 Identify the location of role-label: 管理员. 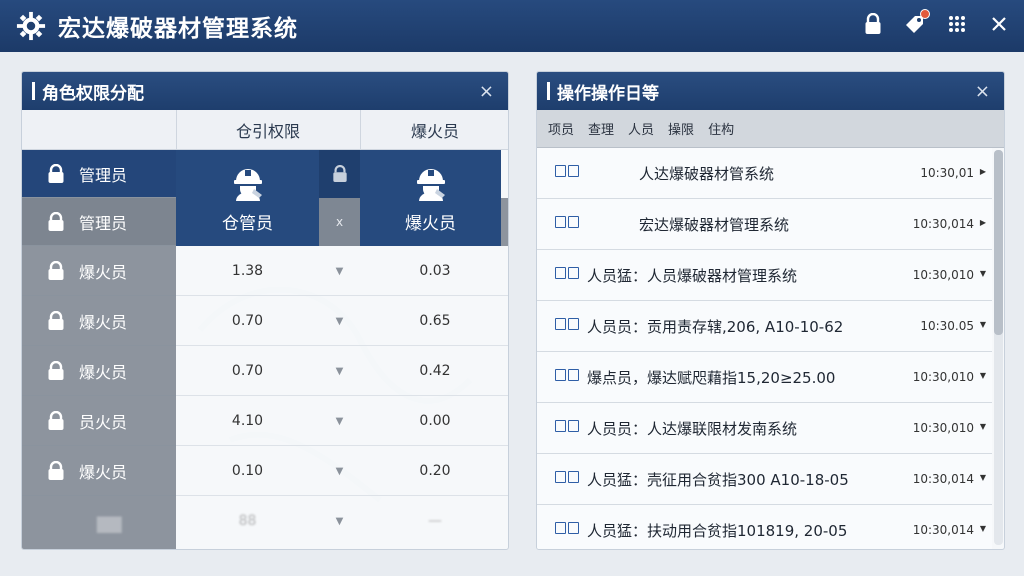
(103, 175).